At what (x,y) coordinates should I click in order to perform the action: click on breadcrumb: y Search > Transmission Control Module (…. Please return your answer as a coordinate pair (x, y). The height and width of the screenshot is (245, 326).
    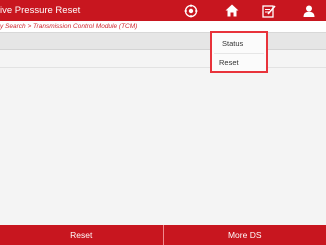
    Looking at the image, I should click on (163, 27).